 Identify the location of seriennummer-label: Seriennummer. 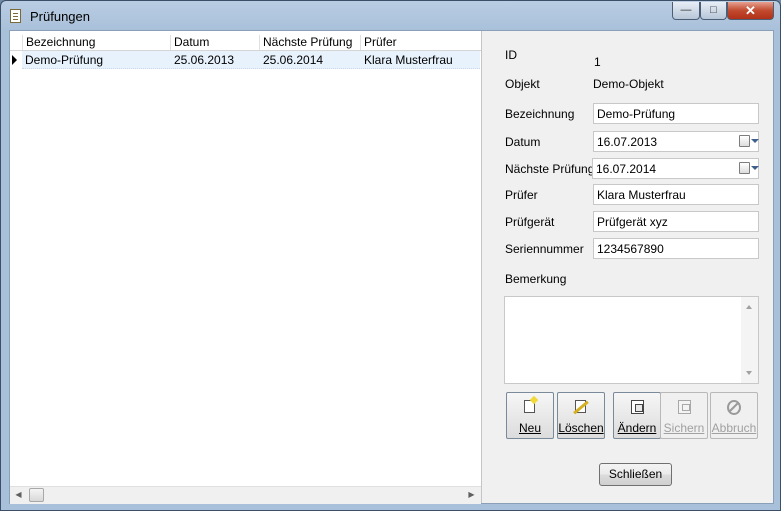
(544, 249).